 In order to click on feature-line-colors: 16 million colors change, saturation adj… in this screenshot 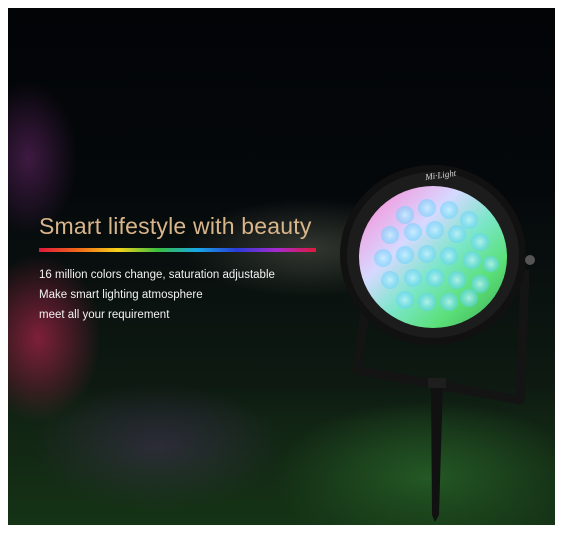, I will do `click(157, 275)`.